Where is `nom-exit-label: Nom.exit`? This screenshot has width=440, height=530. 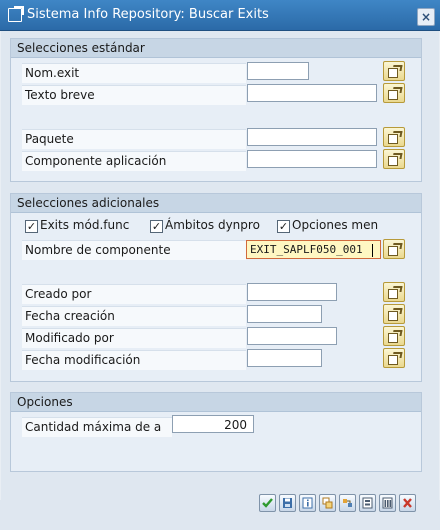 nom-exit-label: Nom.exit is located at coordinates (52, 73).